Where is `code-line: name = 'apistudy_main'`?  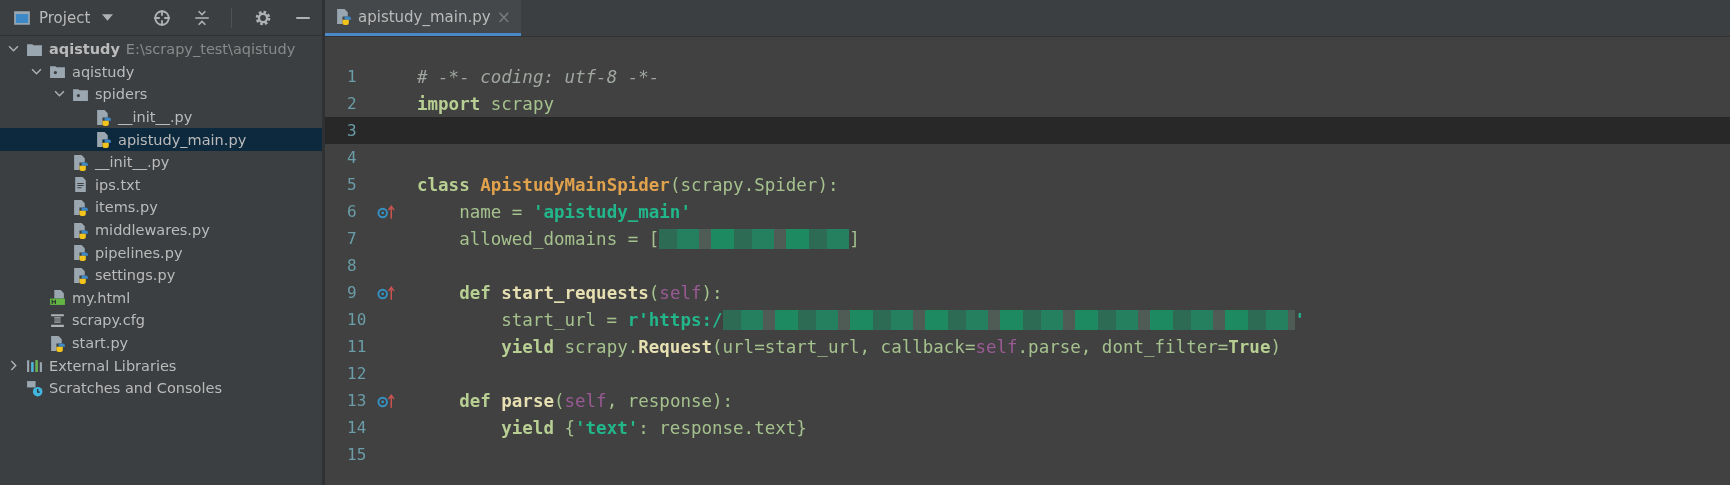 code-line: name = 'apistudy_main' is located at coordinates (575, 211).